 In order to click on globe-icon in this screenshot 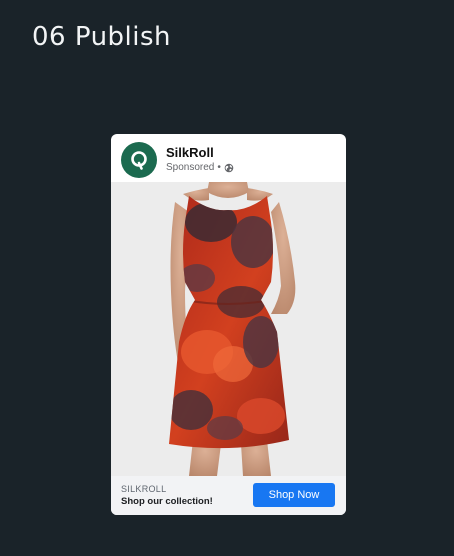, I will do `click(229, 167)`.